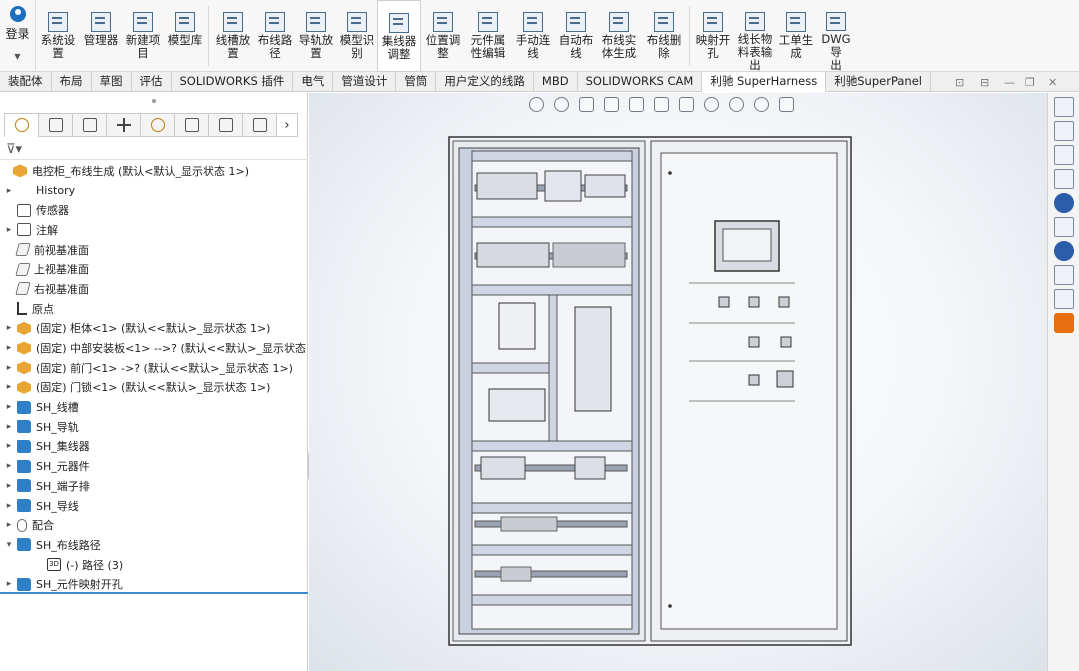  I want to click on model-library-button: 模型库, so click(185, 36).